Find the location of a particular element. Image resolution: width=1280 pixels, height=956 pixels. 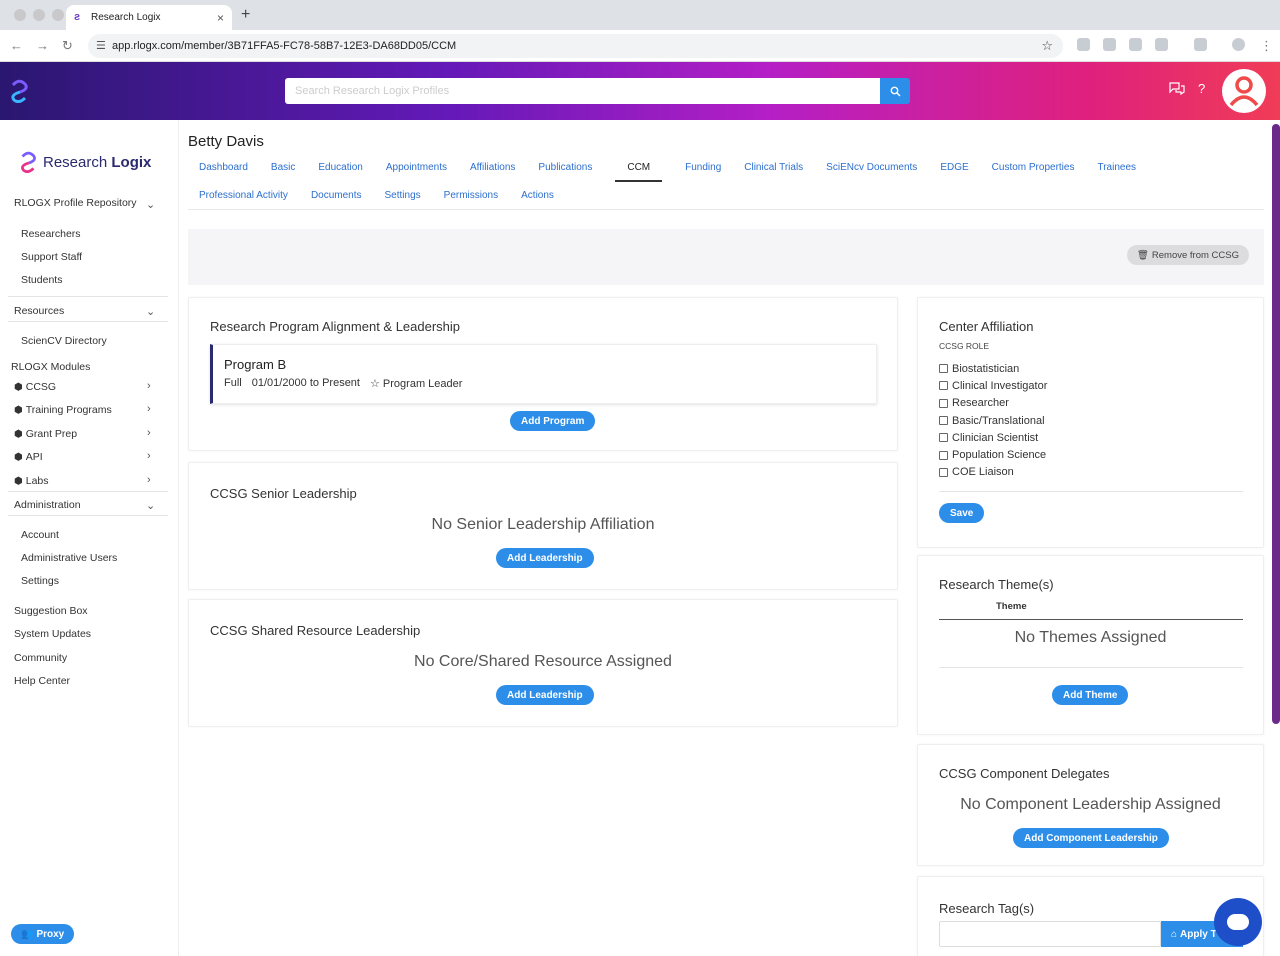

sidebar-item-account: Account is located at coordinates (40, 535).